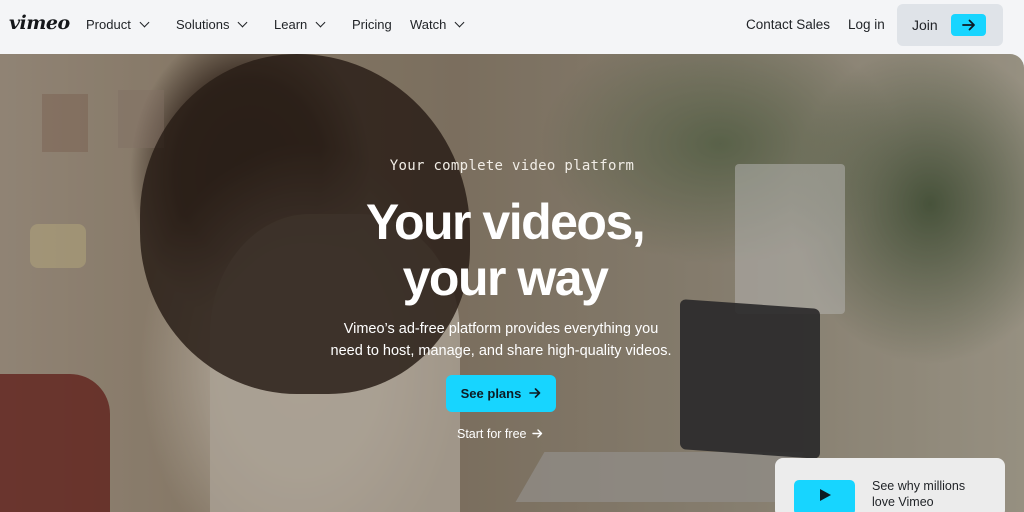  Describe the element at coordinates (512, 166) in the screenshot. I see `hero-tagline: Your complete video platform` at that location.